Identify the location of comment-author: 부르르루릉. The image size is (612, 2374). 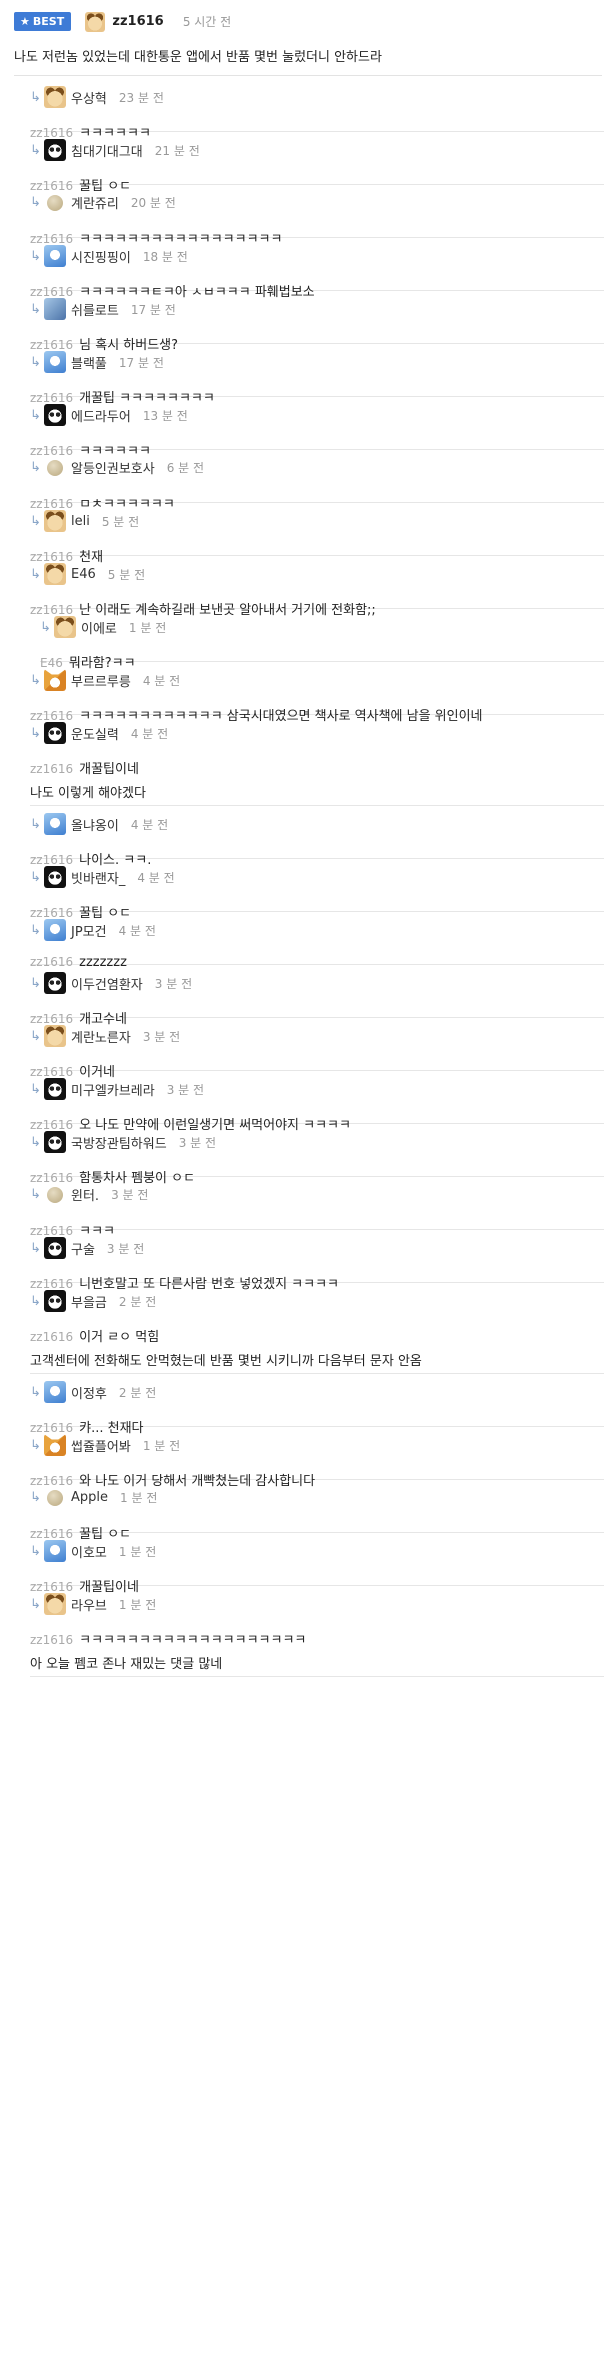
(101, 682).